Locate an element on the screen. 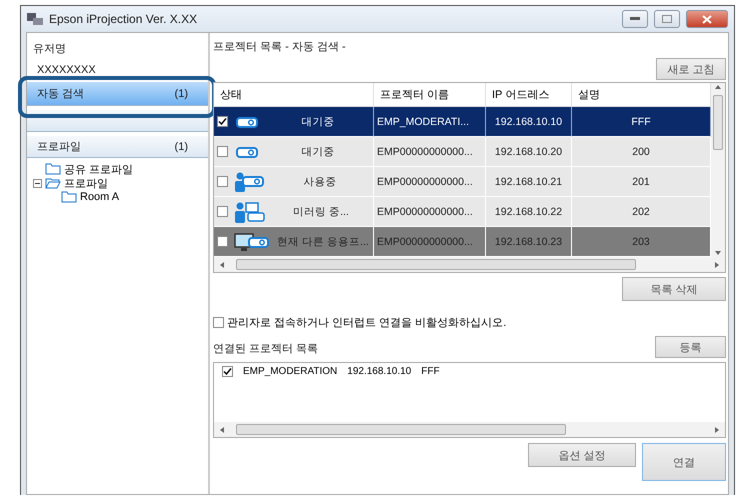 The image size is (738, 496). sidebar-item: 자동 검색 (1) is located at coordinates (117, 94).